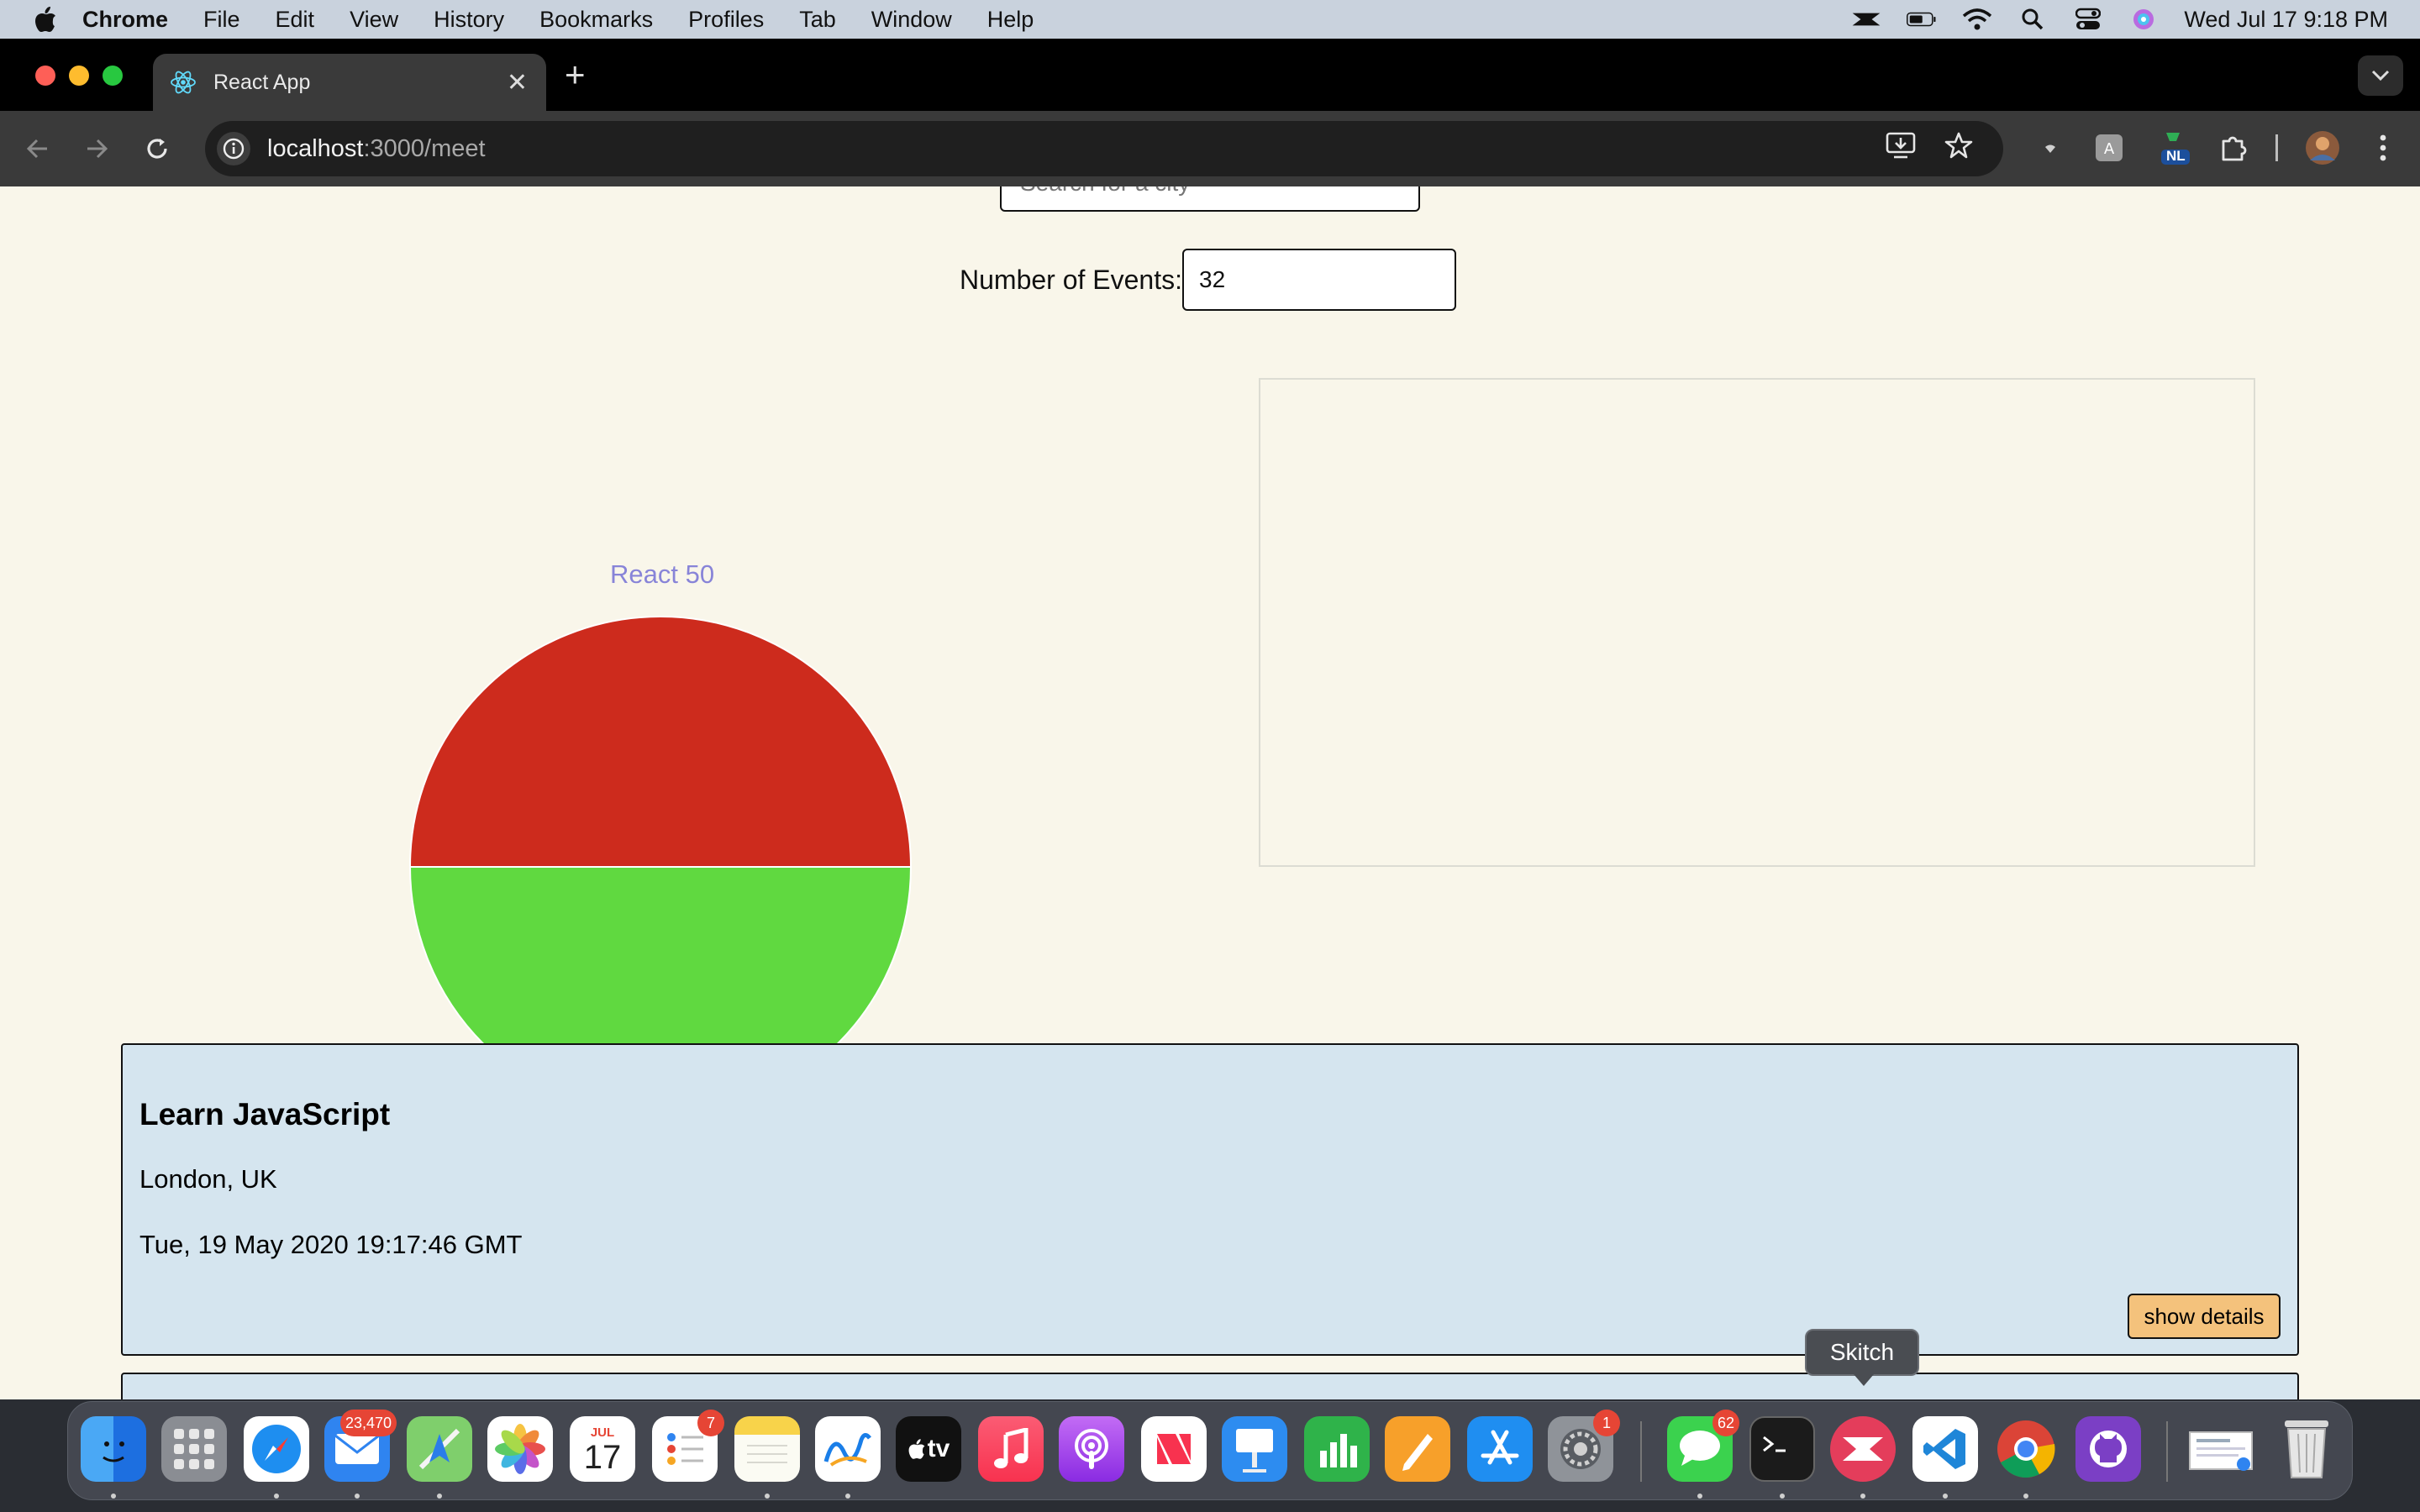 Image resolution: width=2420 pixels, height=1512 pixels. What do you see at coordinates (2176, 156) in the screenshot?
I see `extension-badge: NL` at bounding box center [2176, 156].